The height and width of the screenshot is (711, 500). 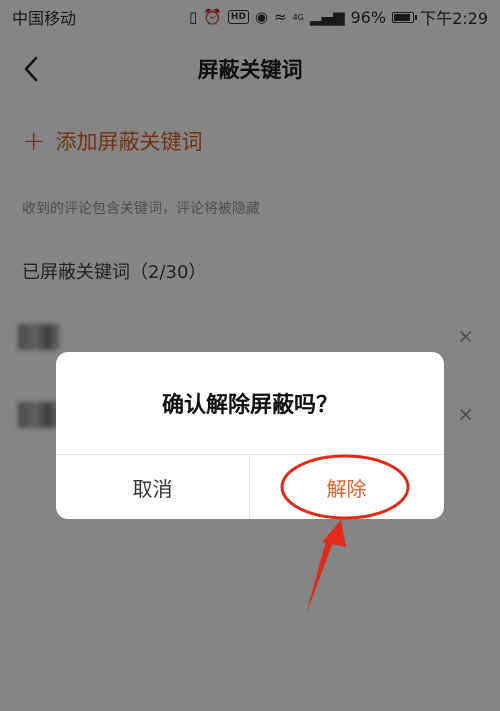 I want to click on unblock-button: 解除, so click(x=346, y=487).